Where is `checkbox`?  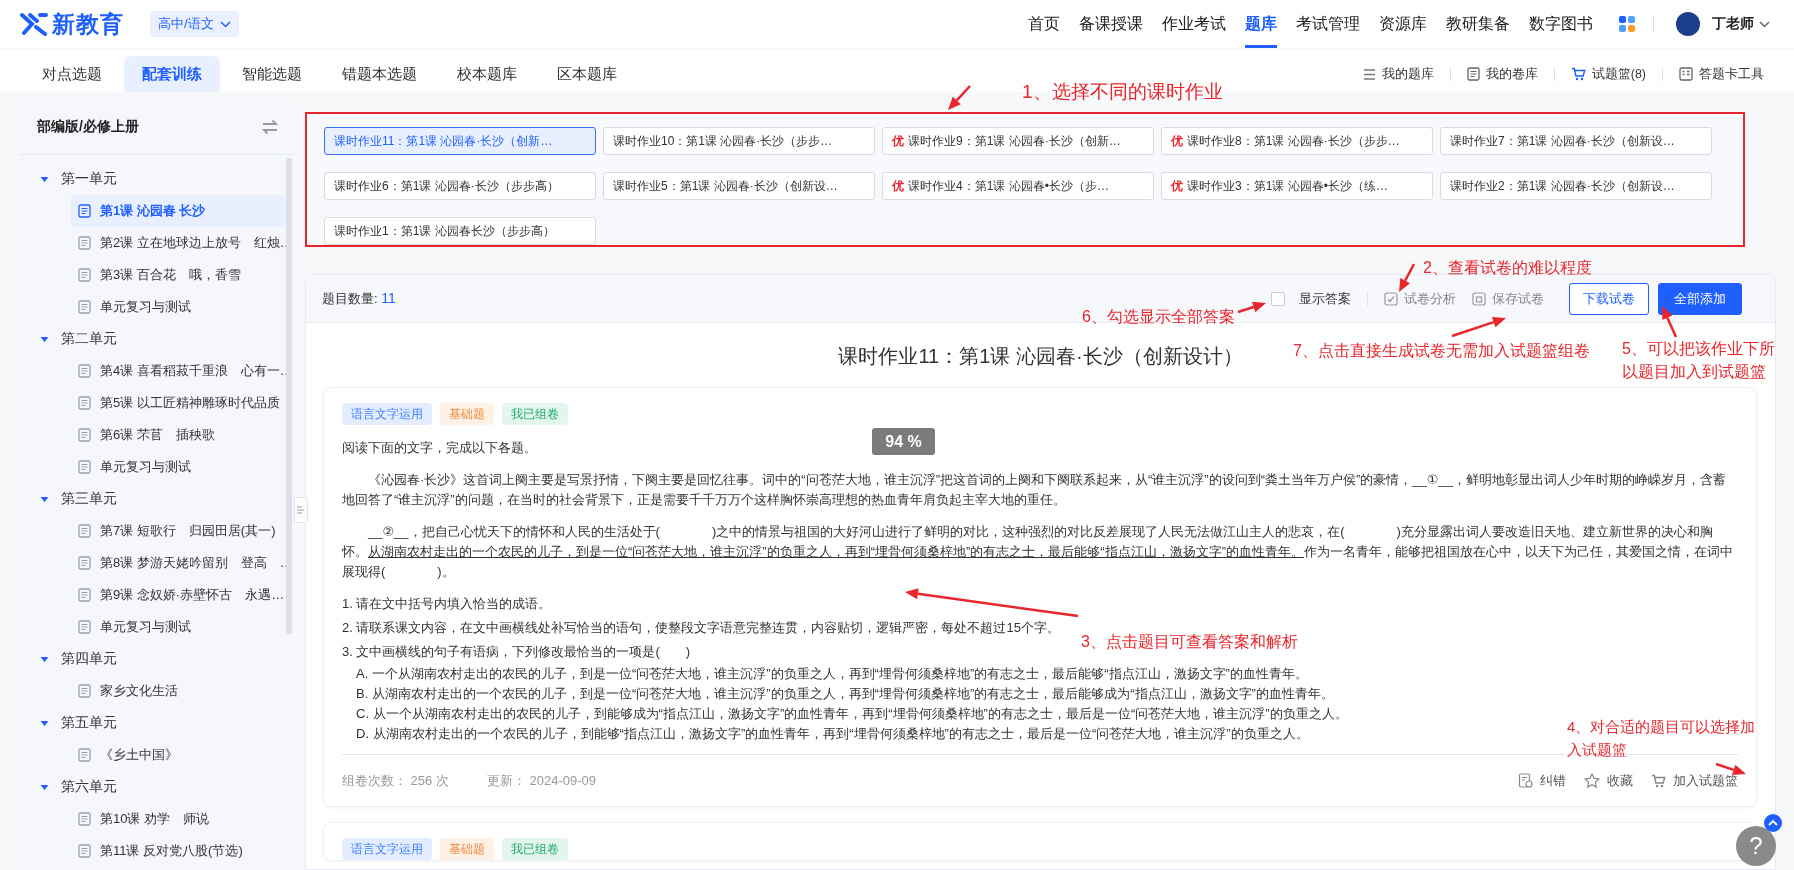 checkbox is located at coordinates (1278, 298).